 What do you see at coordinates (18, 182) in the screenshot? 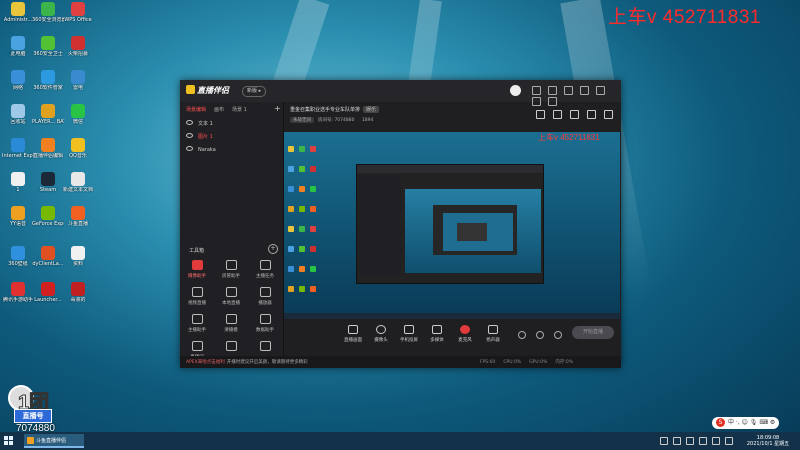
I see `desktop-icon: 1` at bounding box center [18, 182].